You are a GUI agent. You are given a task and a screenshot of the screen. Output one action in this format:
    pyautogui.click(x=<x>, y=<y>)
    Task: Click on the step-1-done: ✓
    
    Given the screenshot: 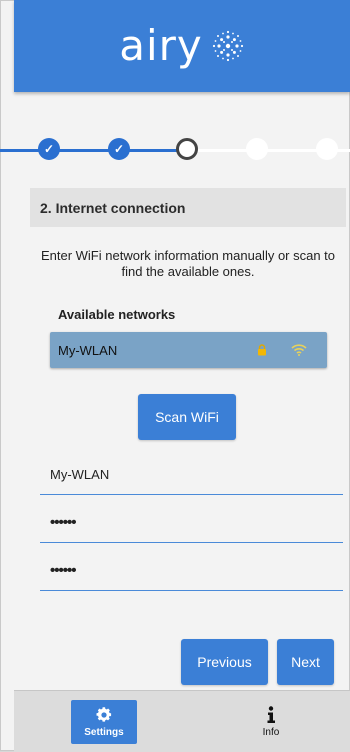 What is the action you would take?
    pyautogui.click(x=49, y=149)
    